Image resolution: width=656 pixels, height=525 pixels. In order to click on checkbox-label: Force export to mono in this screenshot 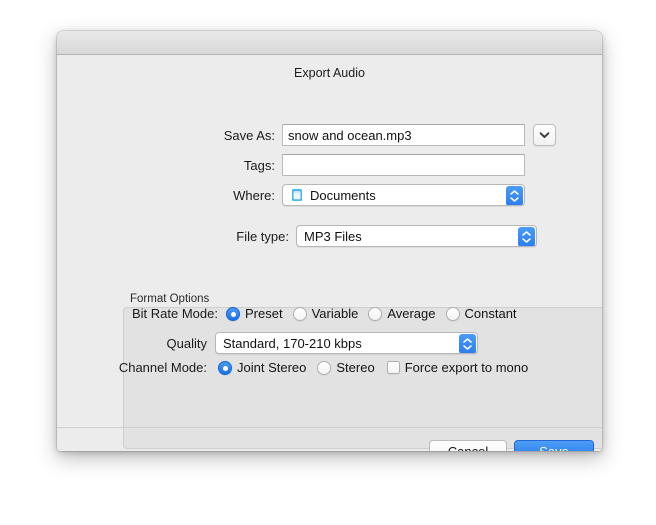, I will do `click(466, 367)`.